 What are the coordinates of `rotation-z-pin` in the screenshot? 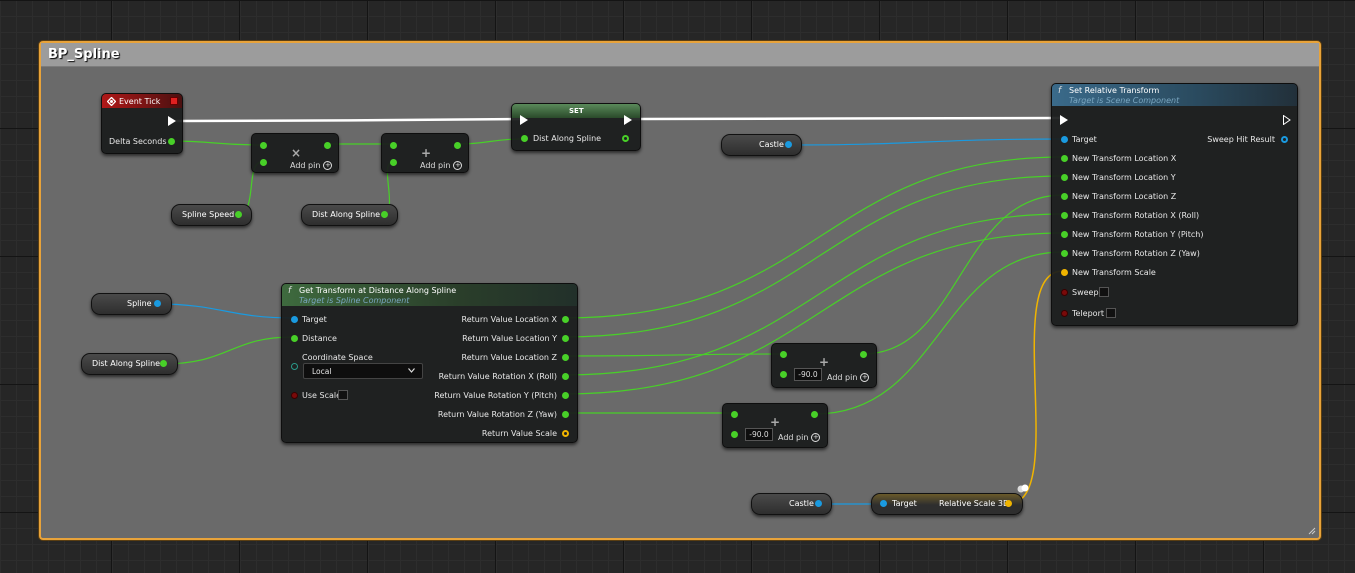 It's located at (1064, 253).